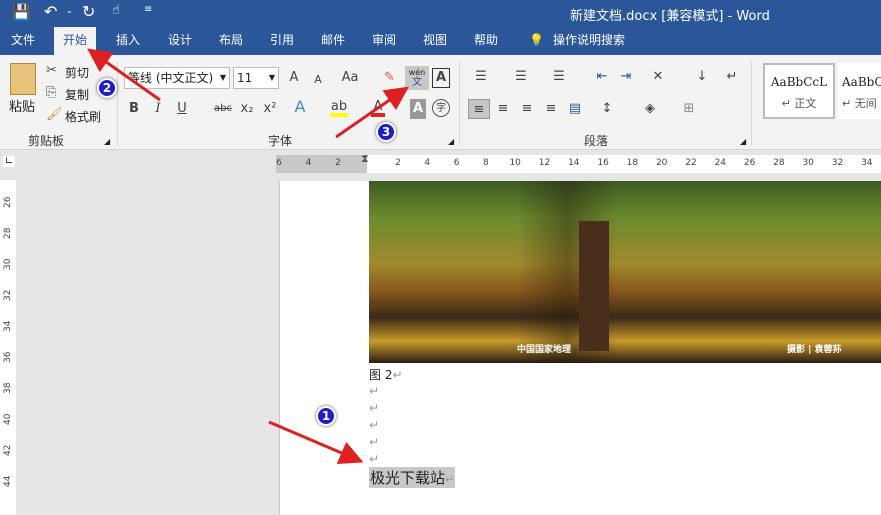  What do you see at coordinates (107, 88) in the screenshot?
I see `step-badge-2: 2` at bounding box center [107, 88].